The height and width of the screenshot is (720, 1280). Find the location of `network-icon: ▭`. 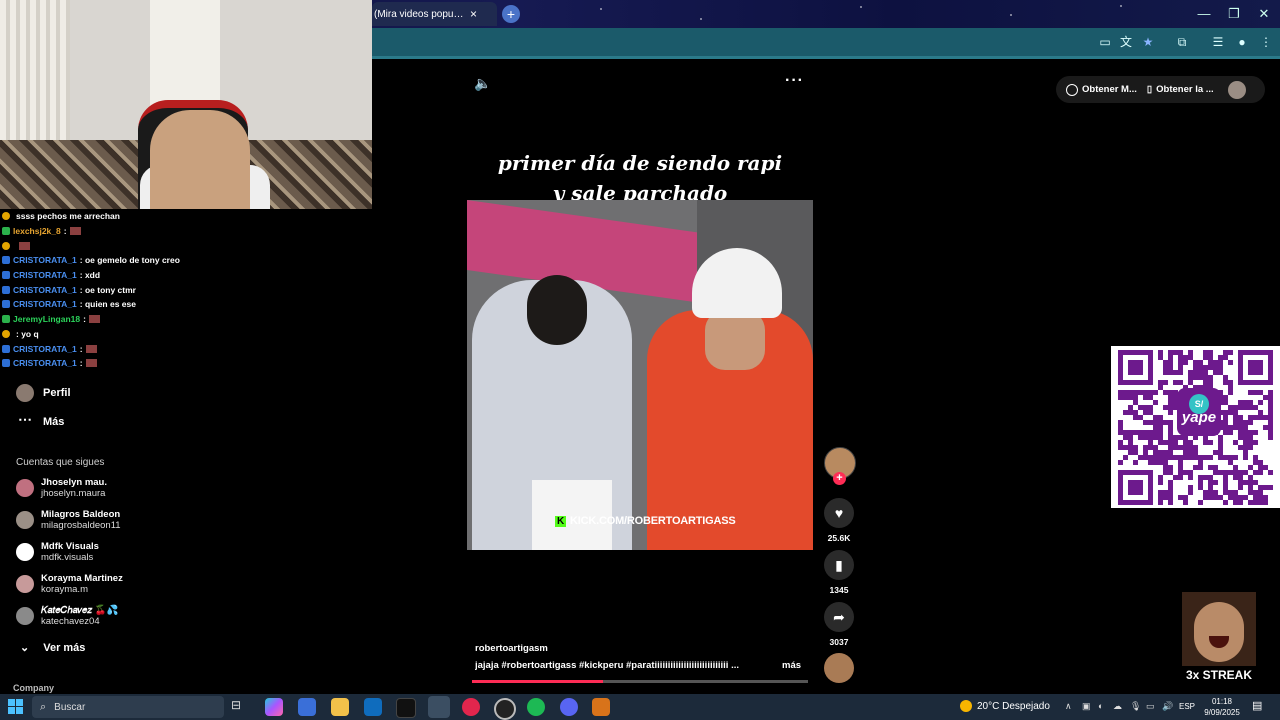

network-icon: ▭ is located at coordinates (1150, 706).